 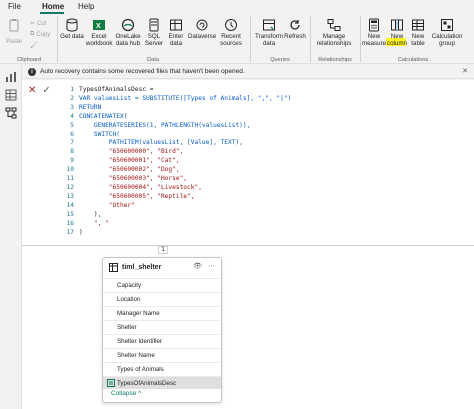 What do you see at coordinates (123, 170) in the screenshot?
I see `code-line: 10 "650600002", "Dog",` at bounding box center [123, 170].